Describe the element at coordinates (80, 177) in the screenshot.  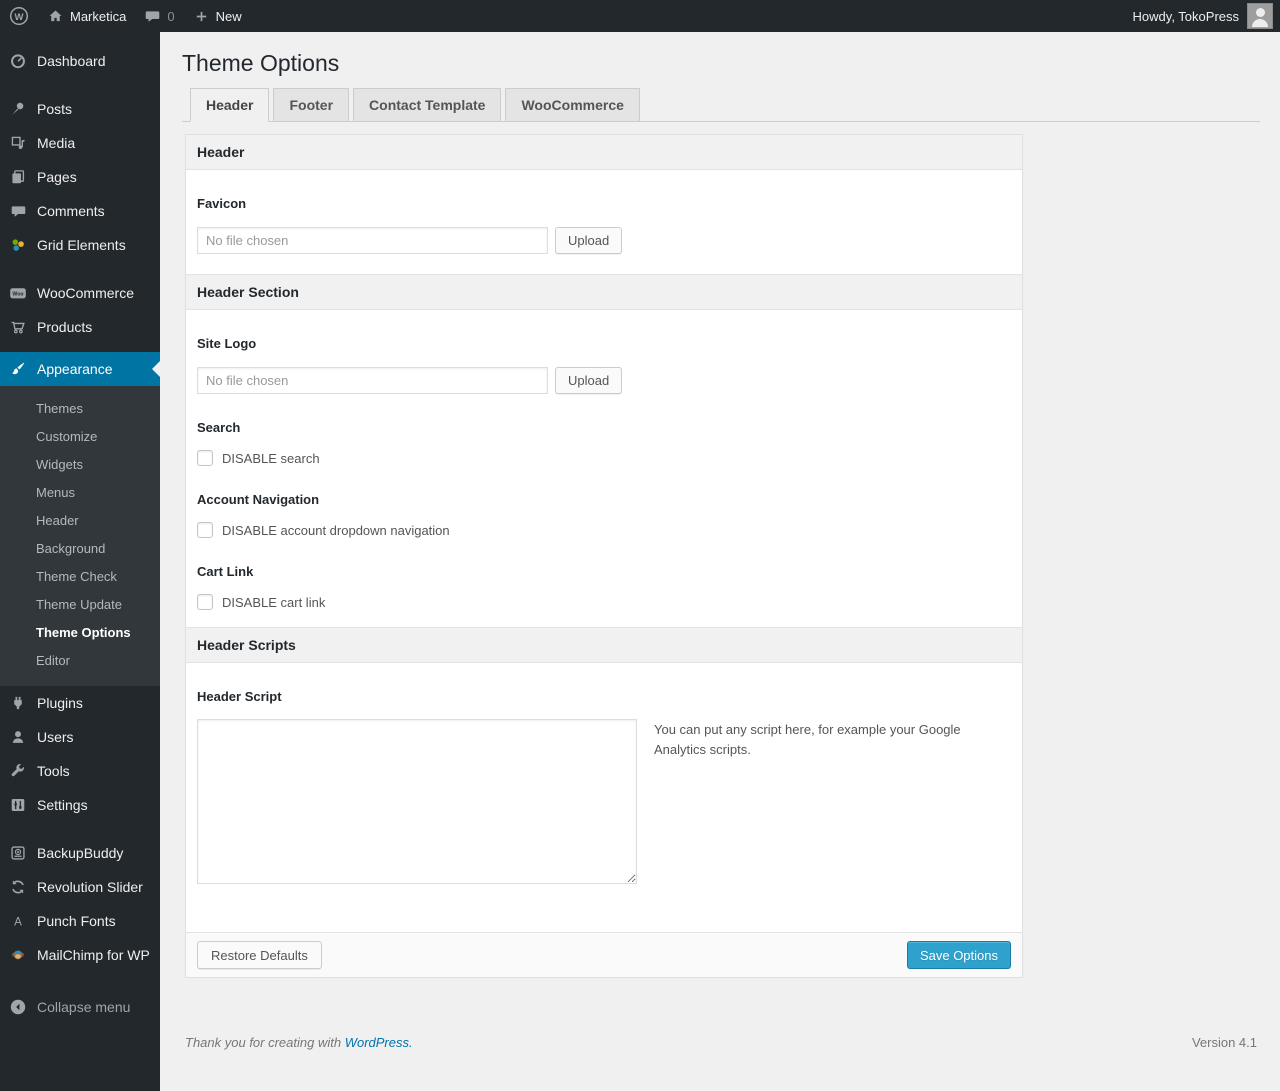
I see `sidebar-item-pages: Pages` at that location.